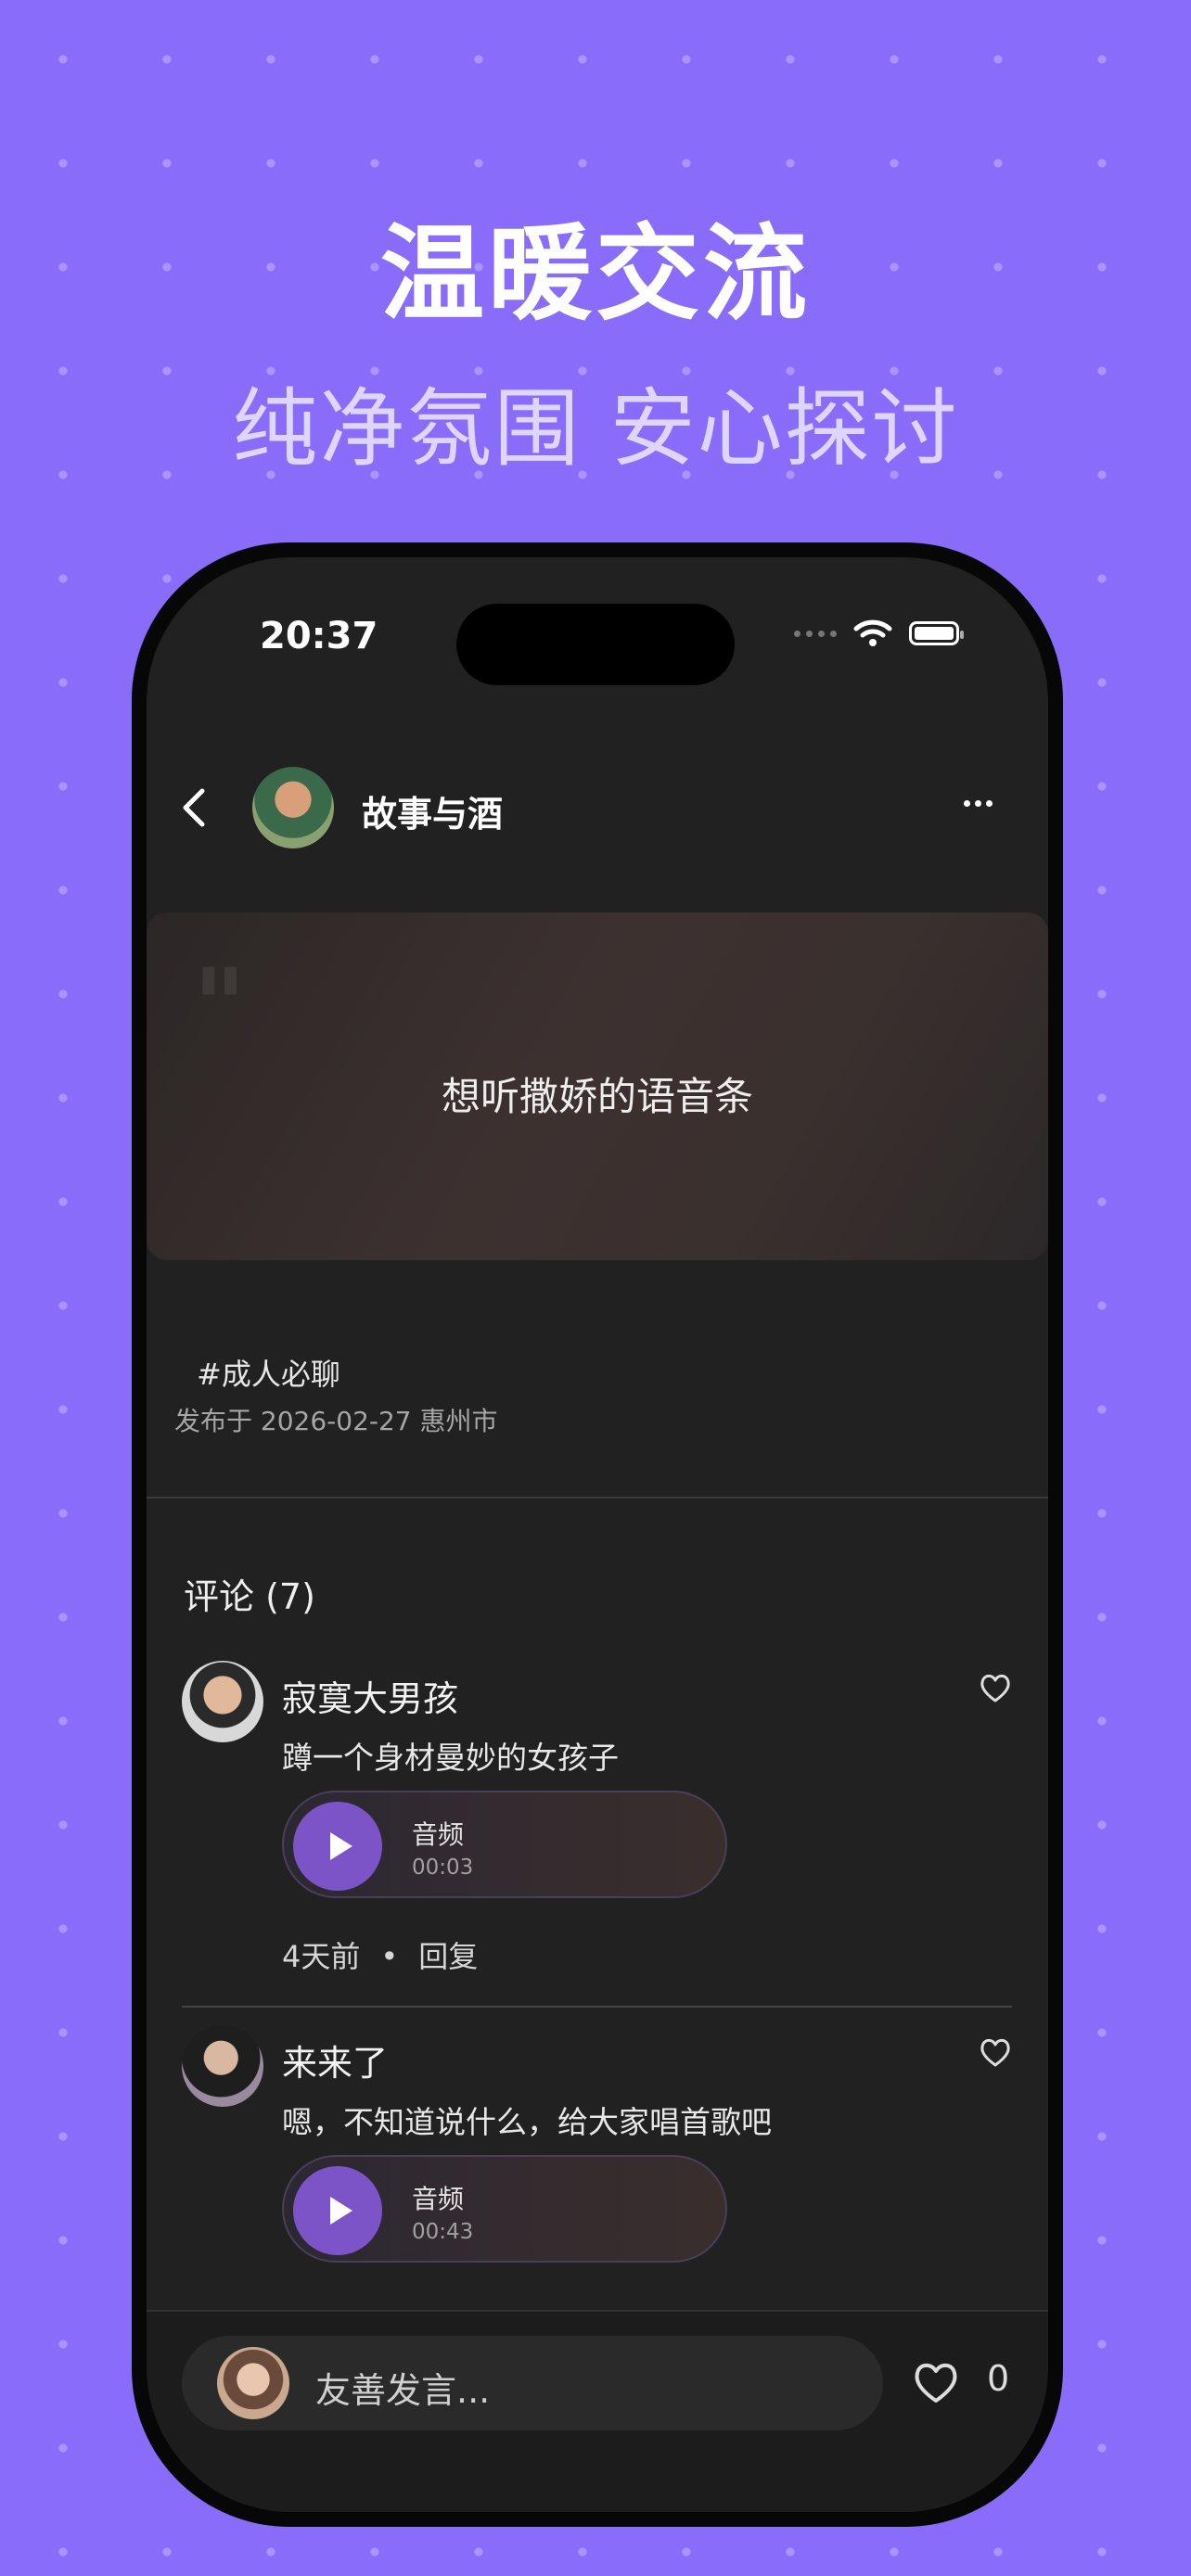 This screenshot has height=2576, width=1191. I want to click on promo-headline: 温暖交流, so click(595, 274).